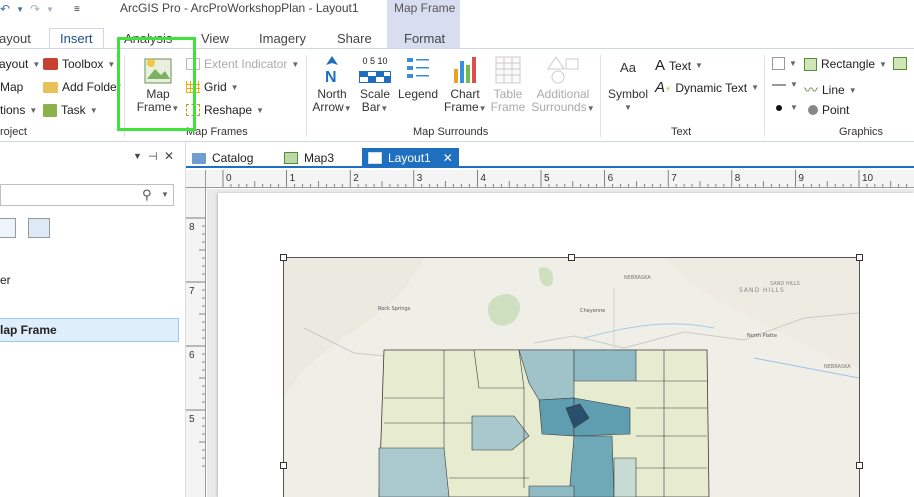  What do you see at coordinates (156, 84) in the screenshot?
I see `map-frame-highlight` at bounding box center [156, 84].